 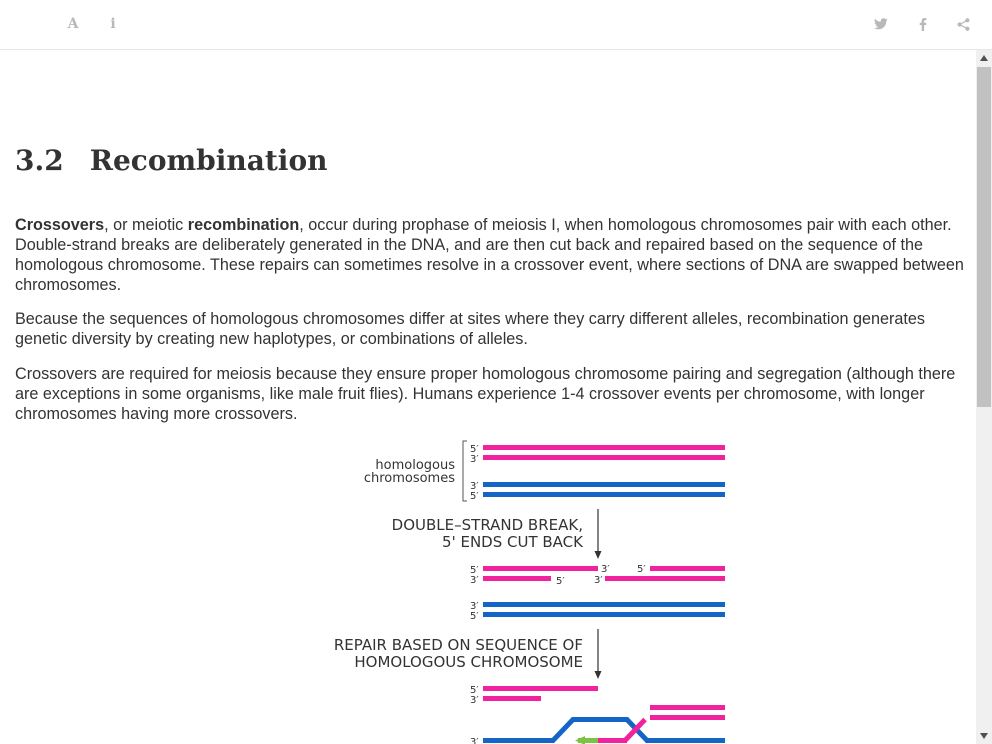 What do you see at coordinates (984, 58) in the screenshot?
I see `scroll-up-arrow-icon` at bounding box center [984, 58].